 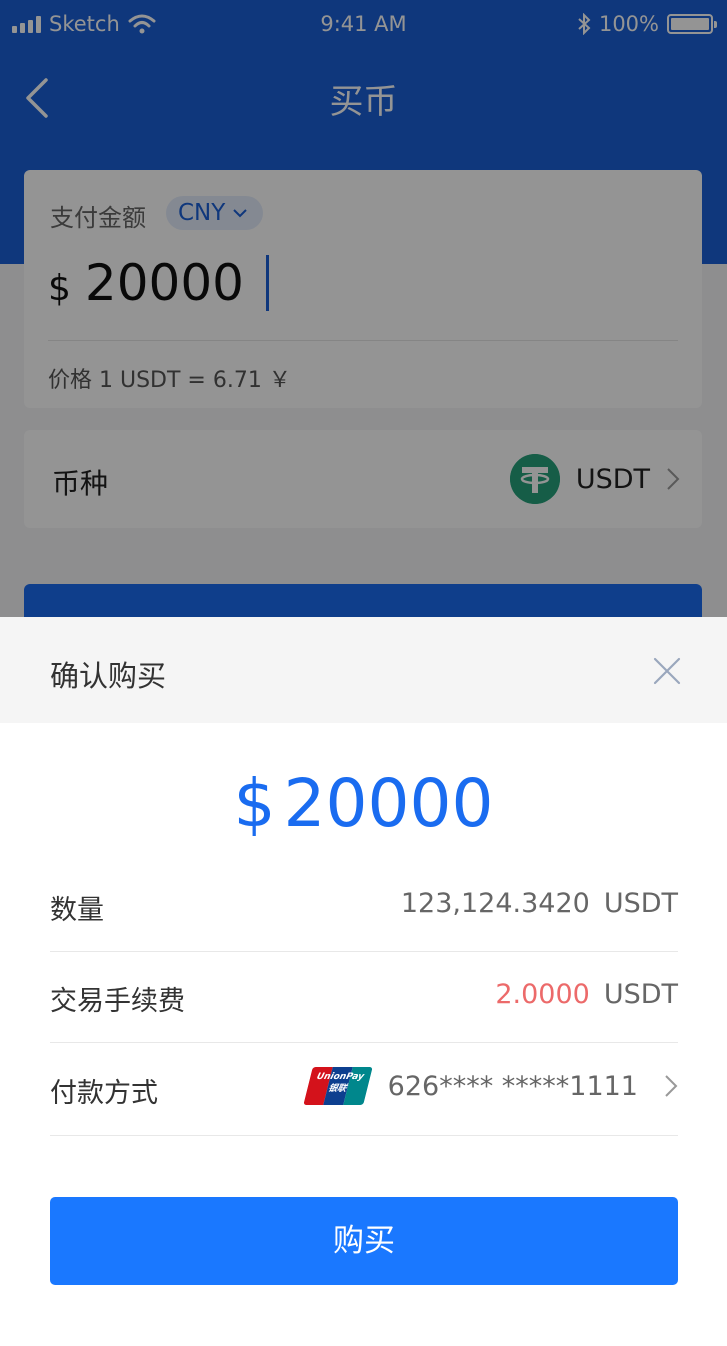 I want to click on quantity-label: 数量, so click(x=77, y=910).